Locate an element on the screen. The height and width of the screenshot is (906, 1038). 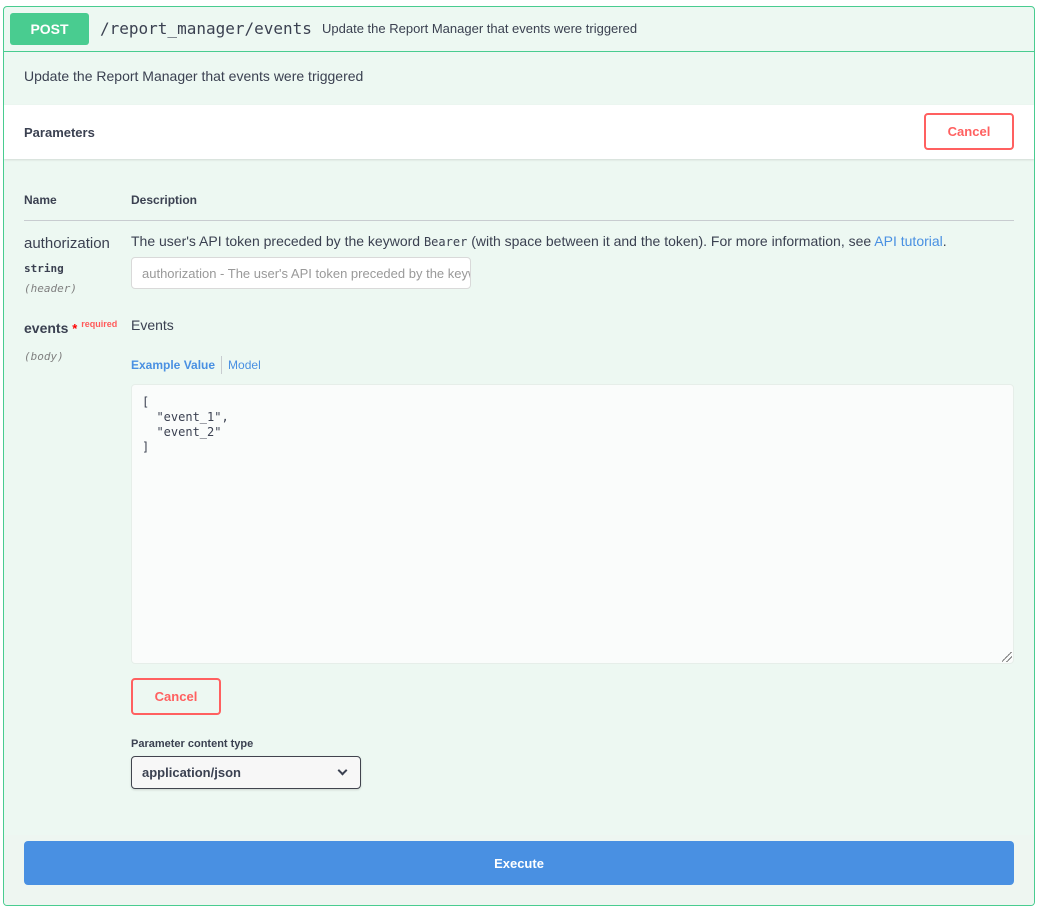
bearer-keyword: Bearer is located at coordinates (445, 242).